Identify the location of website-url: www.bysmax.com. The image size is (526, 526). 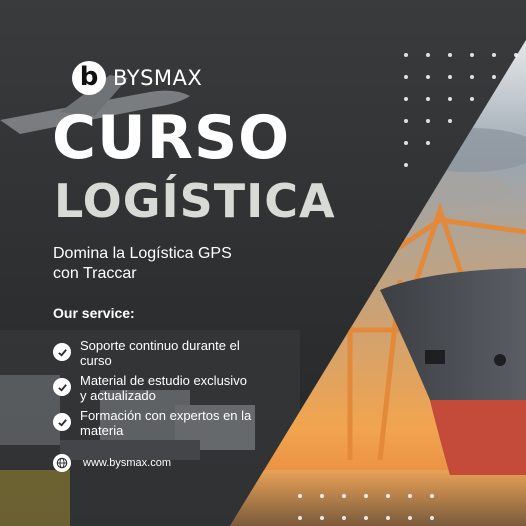
(127, 463).